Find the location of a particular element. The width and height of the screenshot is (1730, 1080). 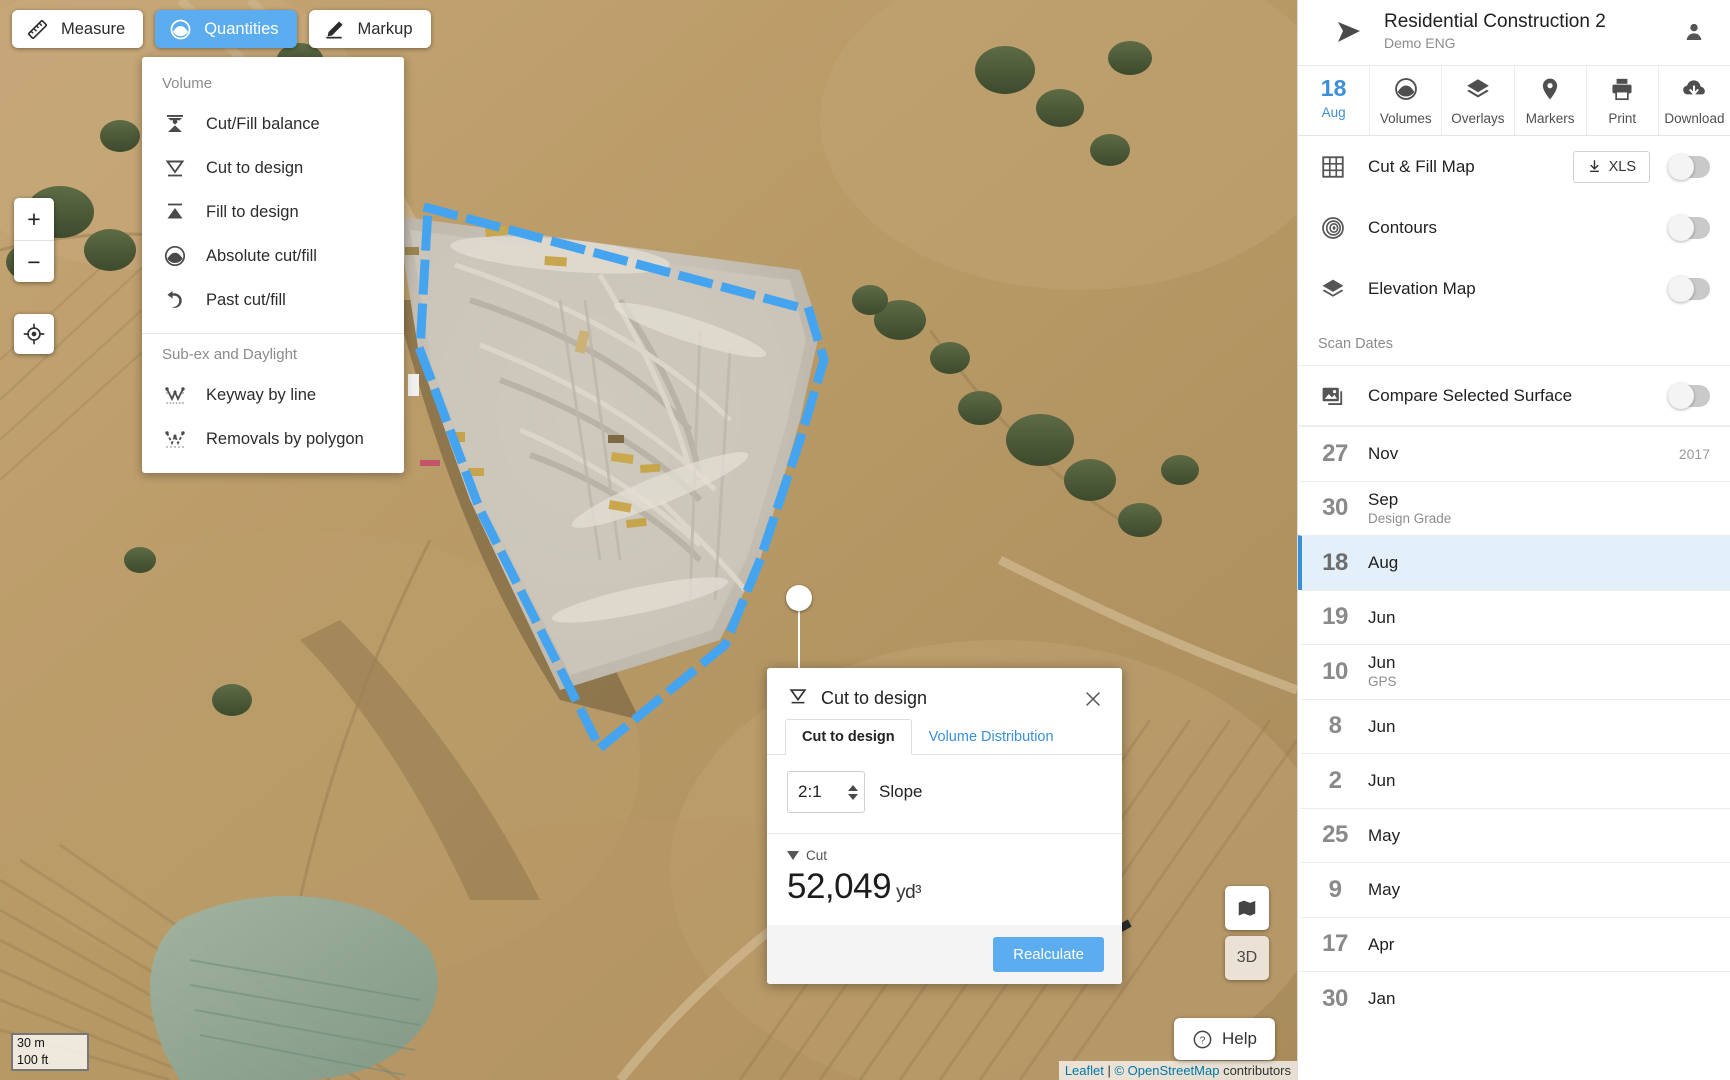

cut-triangle-icon is located at coordinates (798, 698).